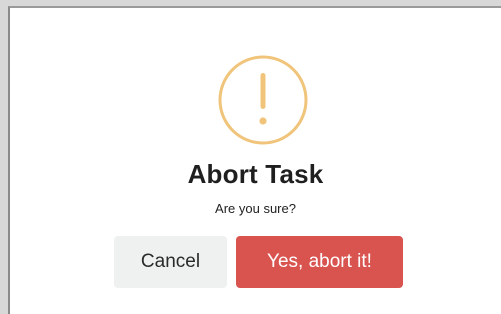 The height and width of the screenshot is (314, 501). I want to click on cancel-button: Cancel, so click(170, 262).